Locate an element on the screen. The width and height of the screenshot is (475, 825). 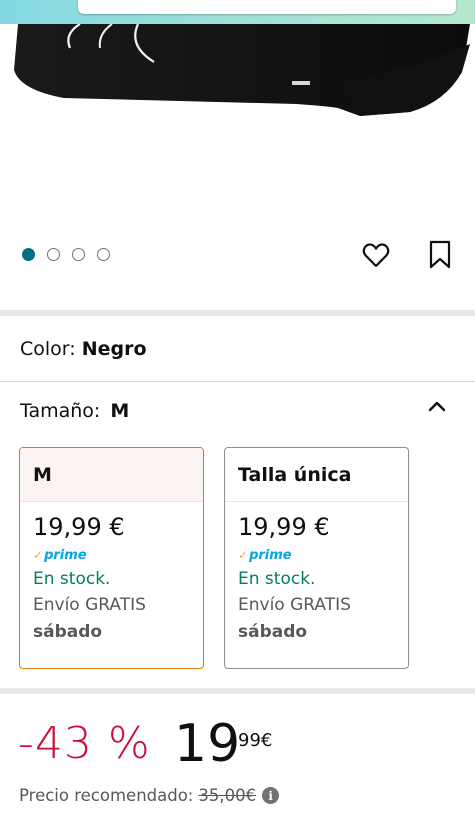
heart-icon is located at coordinates (376, 255).